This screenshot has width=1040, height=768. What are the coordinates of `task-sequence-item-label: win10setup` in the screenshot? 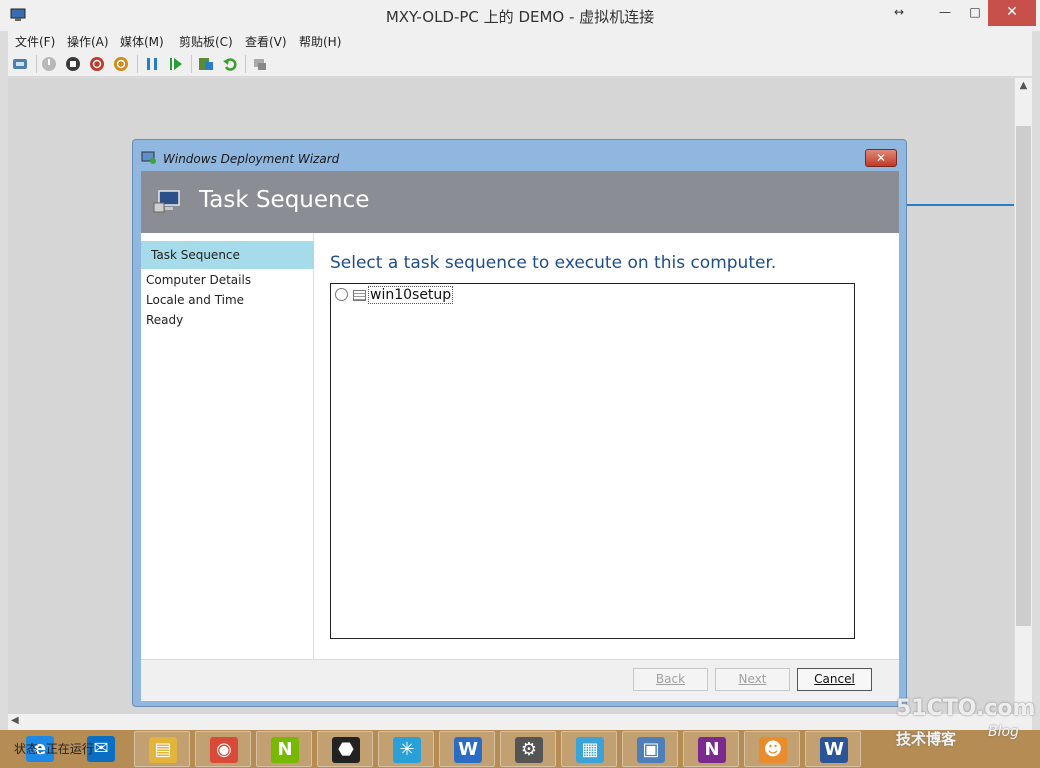 It's located at (411, 295).